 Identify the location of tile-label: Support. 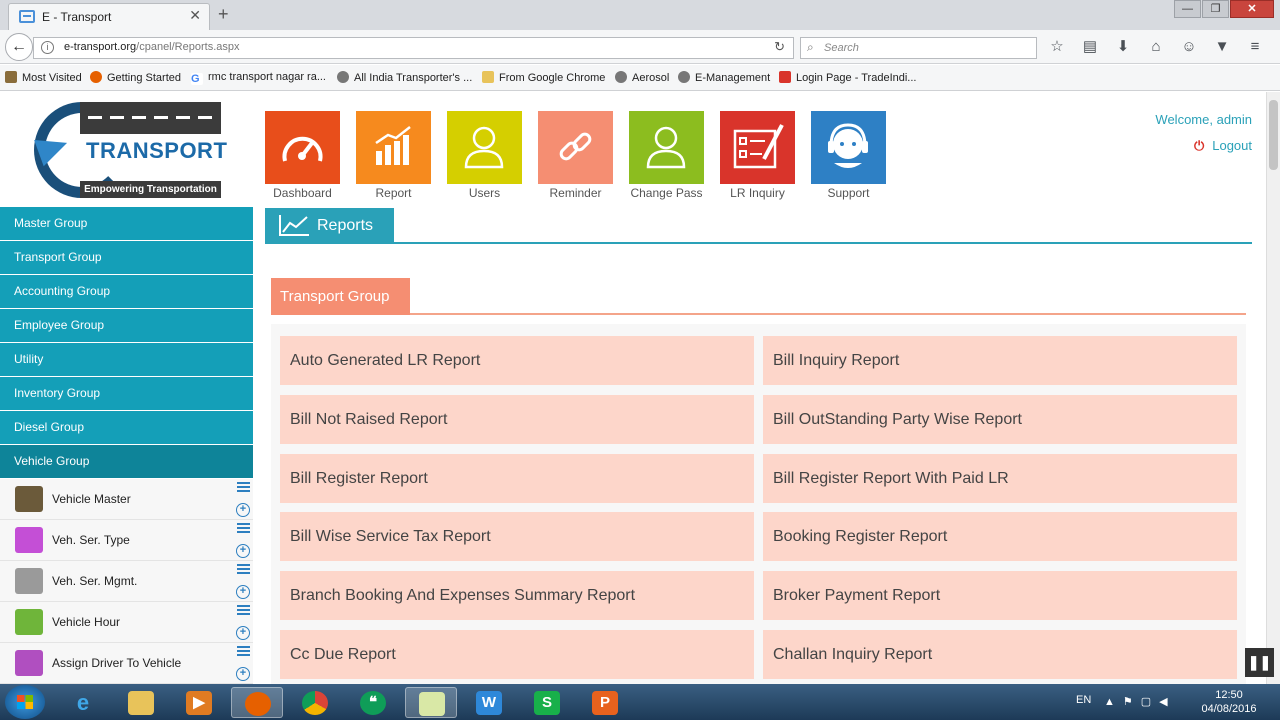
(848, 193).